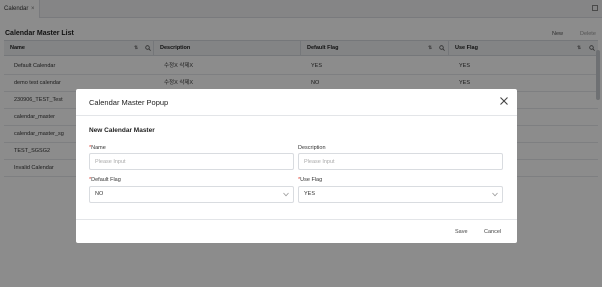 The height and width of the screenshot is (287, 602). What do you see at coordinates (99, 194) in the screenshot?
I see `default-flag-value: NO` at bounding box center [99, 194].